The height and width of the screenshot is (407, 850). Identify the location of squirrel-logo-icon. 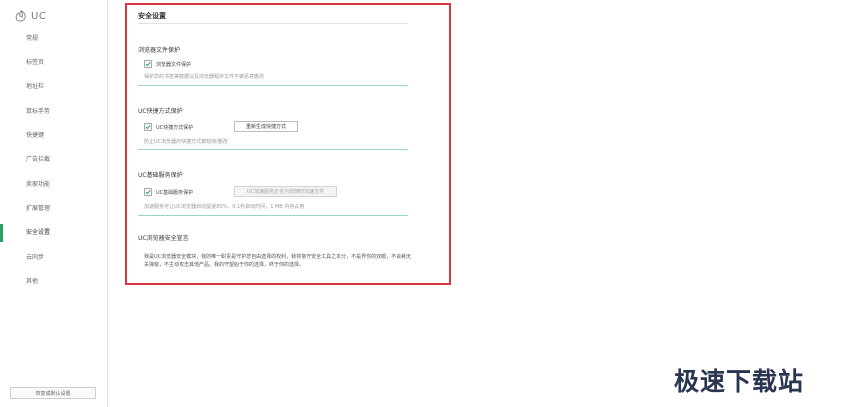
(21, 16).